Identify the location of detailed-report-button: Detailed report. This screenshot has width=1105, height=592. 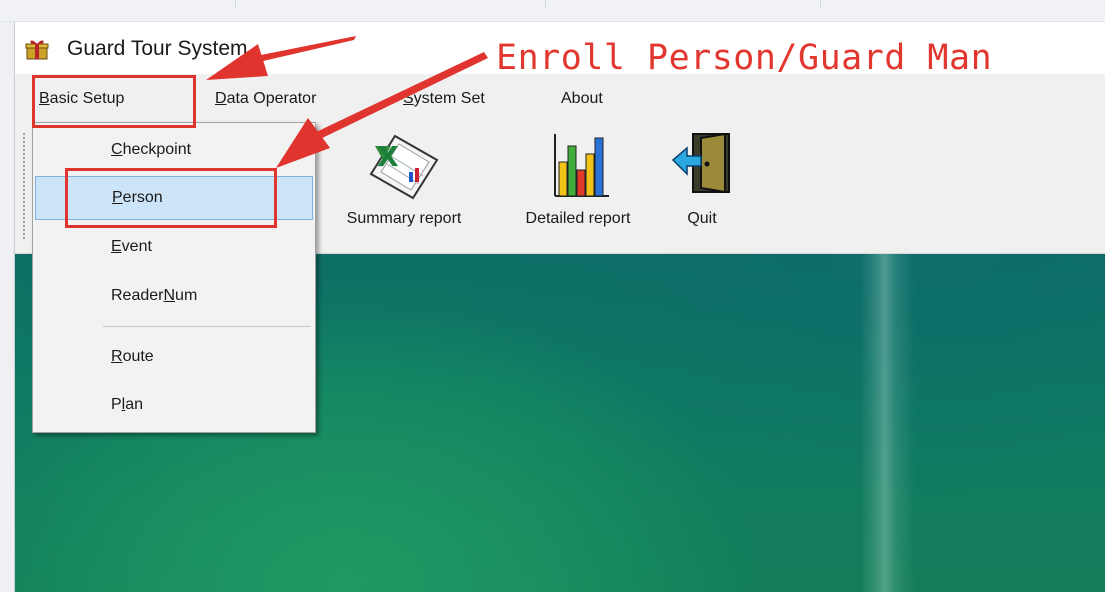
(578, 190).